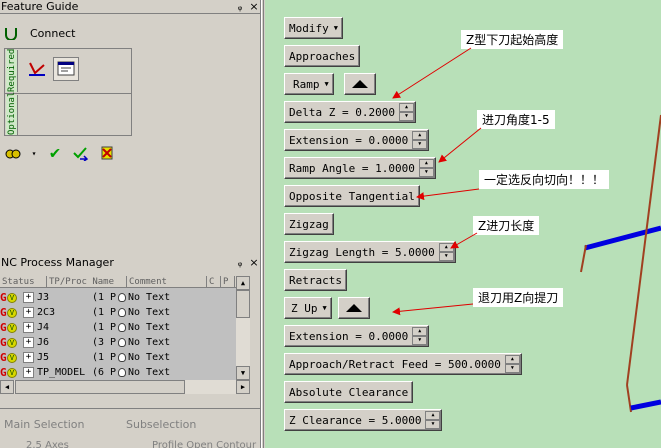 This screenshot has height=448, width=661. Describe the element at coordinates (420, 336) in the screenshot. I see `retract-extension-stepper: ▲ ▼` at that location.